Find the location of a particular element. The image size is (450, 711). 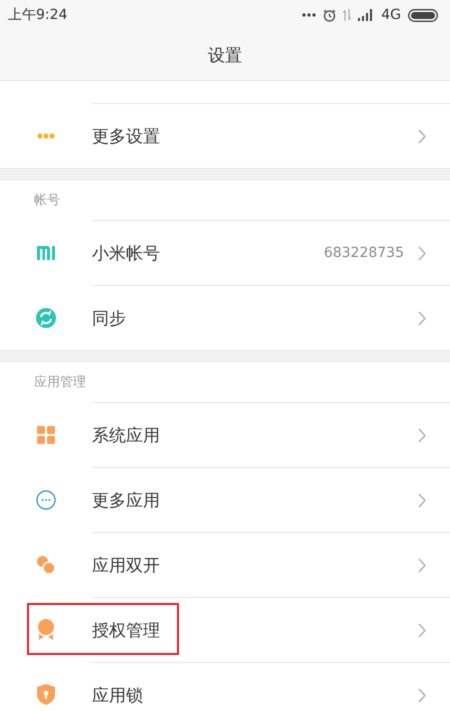

data-transfer-icon is located at coordinates (347, 15).